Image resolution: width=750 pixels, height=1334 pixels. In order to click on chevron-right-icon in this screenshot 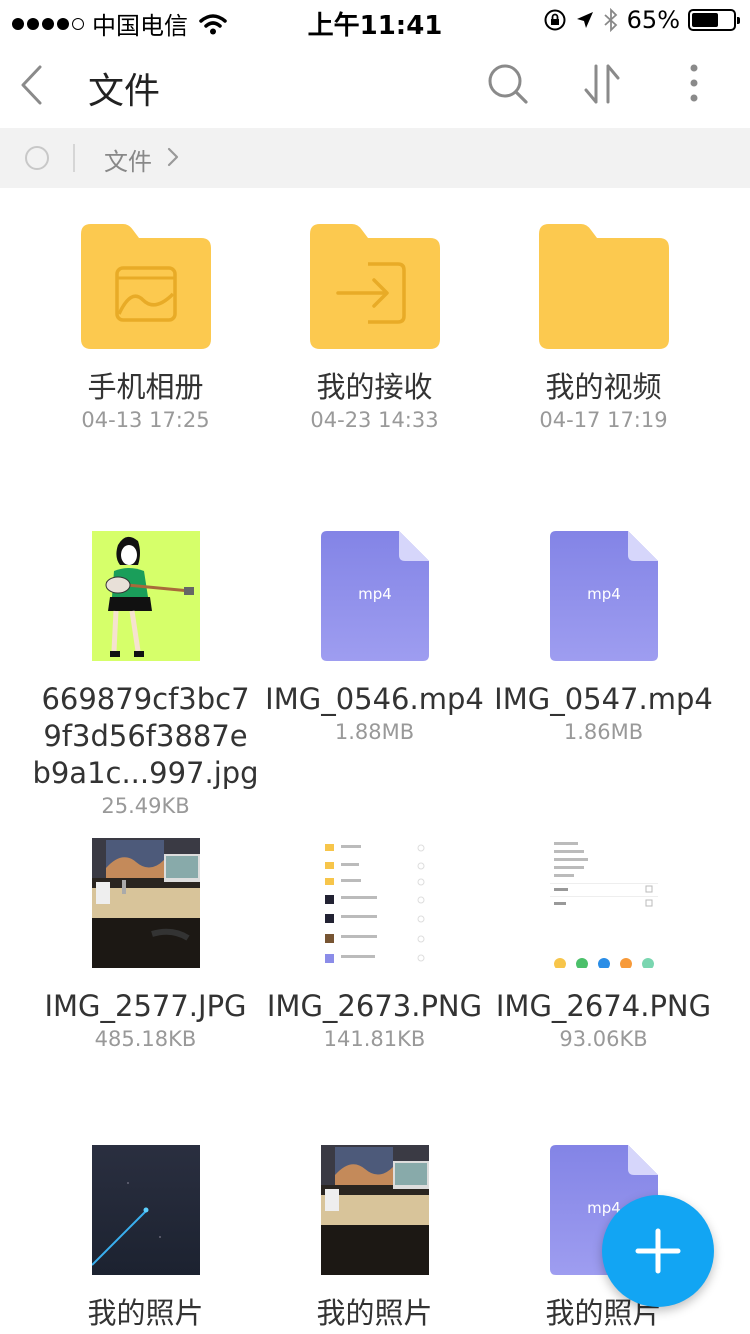, I will do `click(173, 157)`.